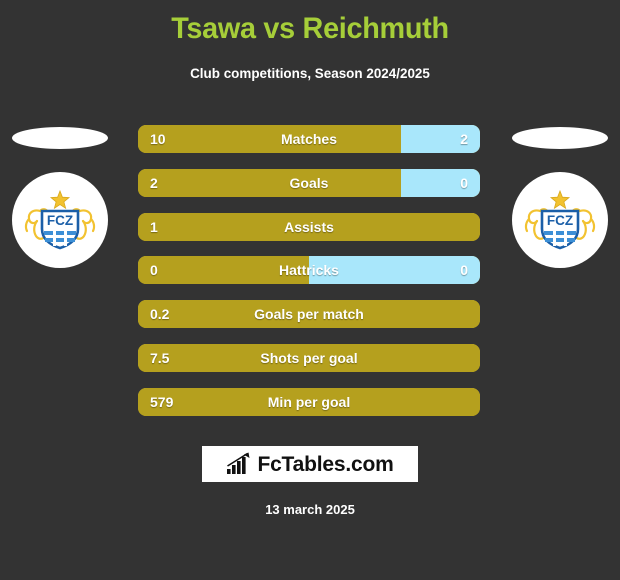 This screenshot has height=580, width=620. I want to click on home-player-photo, so click(60, 138).